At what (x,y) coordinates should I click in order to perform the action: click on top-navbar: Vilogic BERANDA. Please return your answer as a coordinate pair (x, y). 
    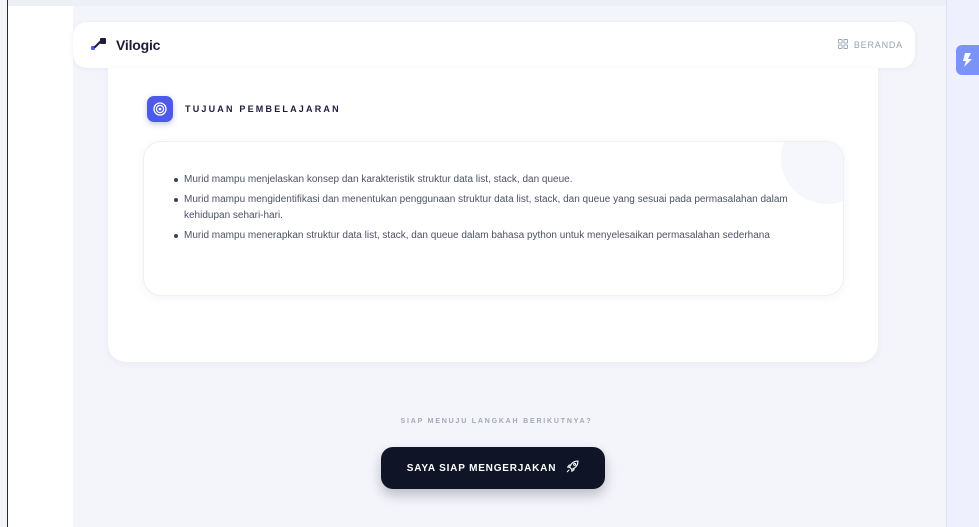
    Looking at the image, I should click on (494, 45).